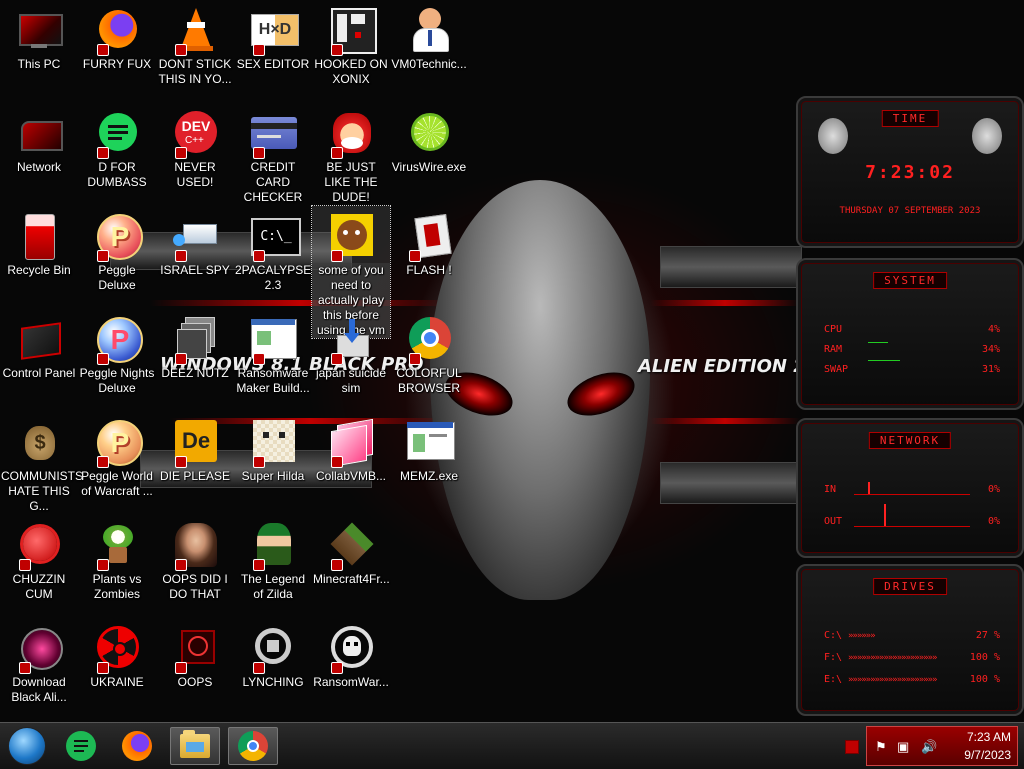  What do you see at coordinates (273, 682) in the screenshot?
I see `desktop-icon-label: LYNCHING` at bounding box center [273, 682].